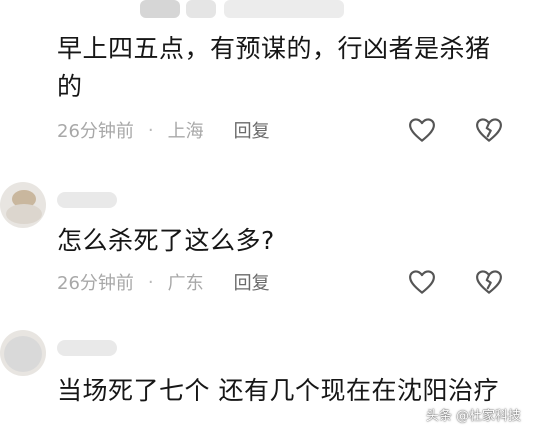  Describe the element at coordinates (473, 416) in the screenshot. I see `watermark: 头条 @杜家科技` at that location.